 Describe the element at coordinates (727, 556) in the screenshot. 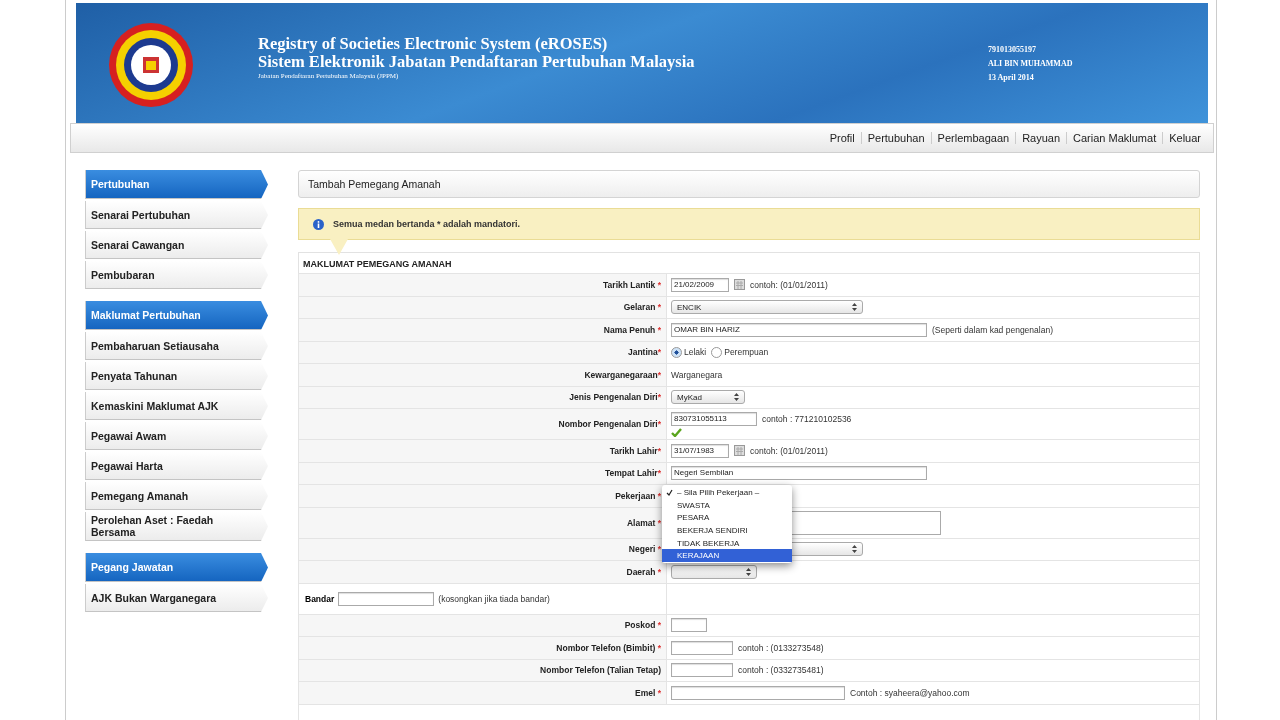

I see `dropdown-option: KERAJAAN` at that location.